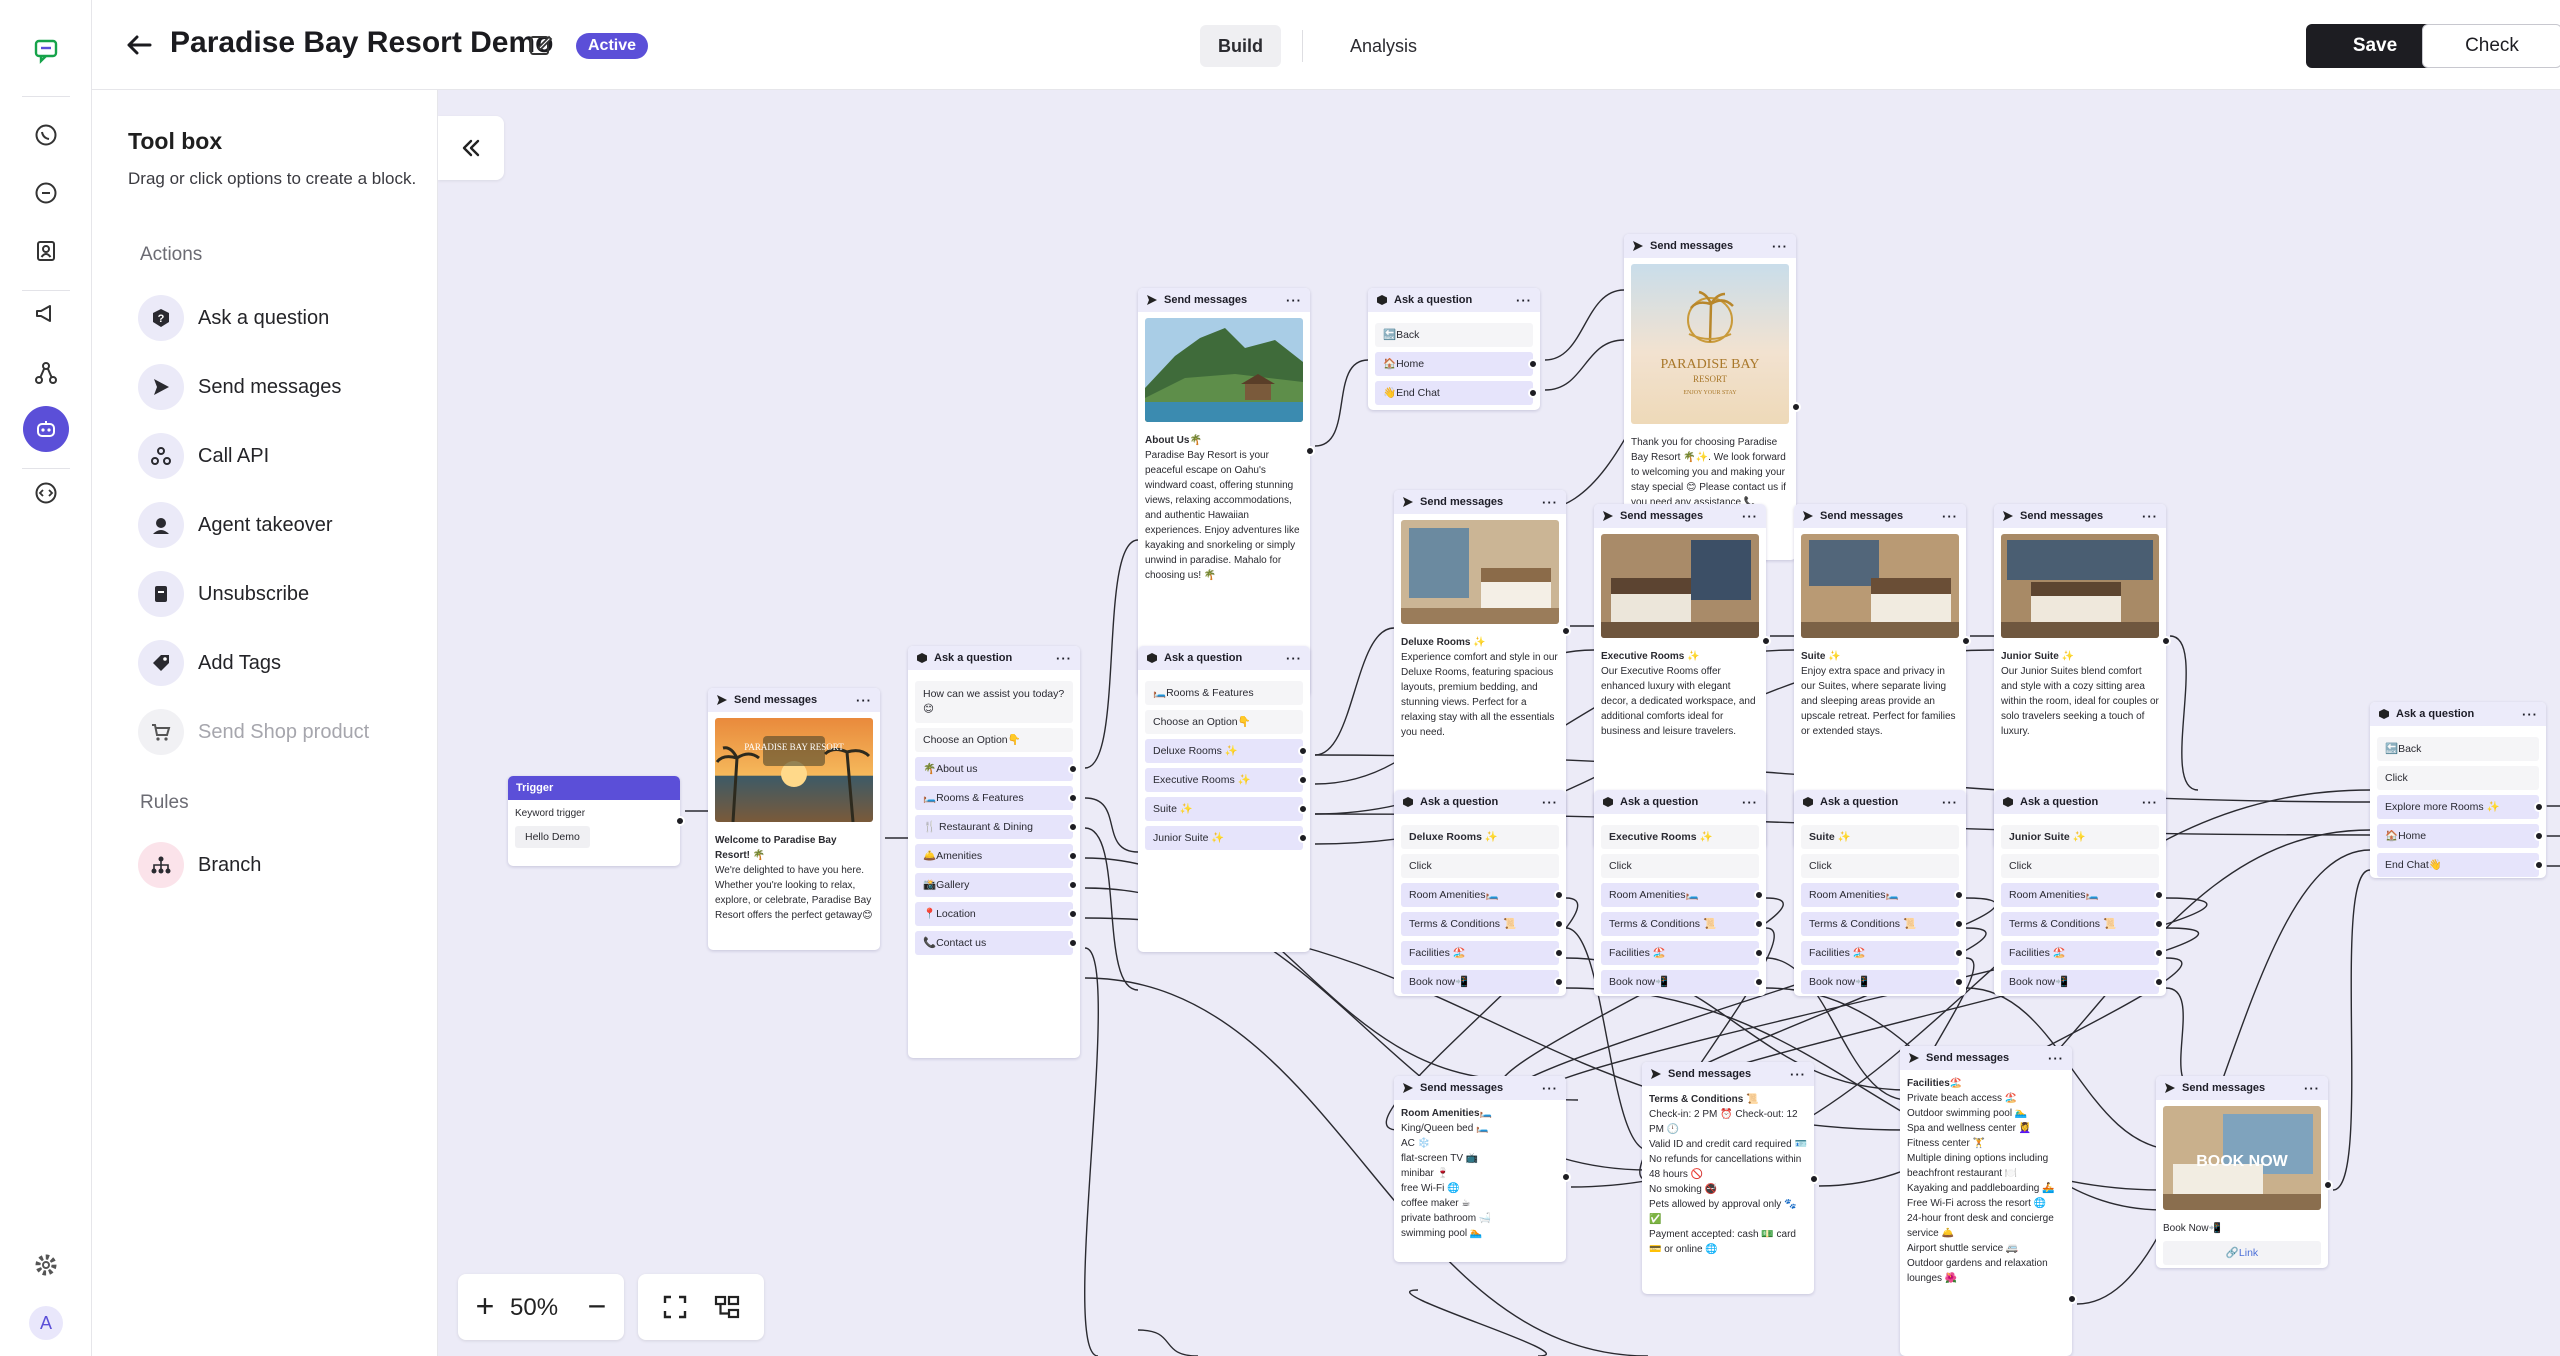 Image resolution: width=2560 pixels, height=1356 pixels. I want to click on room-image, so click(2080, 586).